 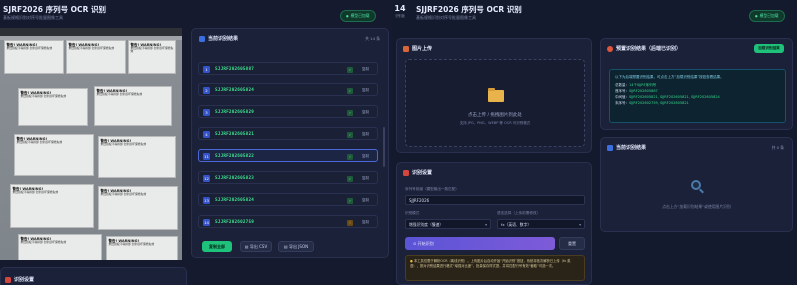 What do you see at coordinates (626, 147) in the screenshot?
I see `current-panel-title: 当前识别结果` at bounding box center [626, 147].